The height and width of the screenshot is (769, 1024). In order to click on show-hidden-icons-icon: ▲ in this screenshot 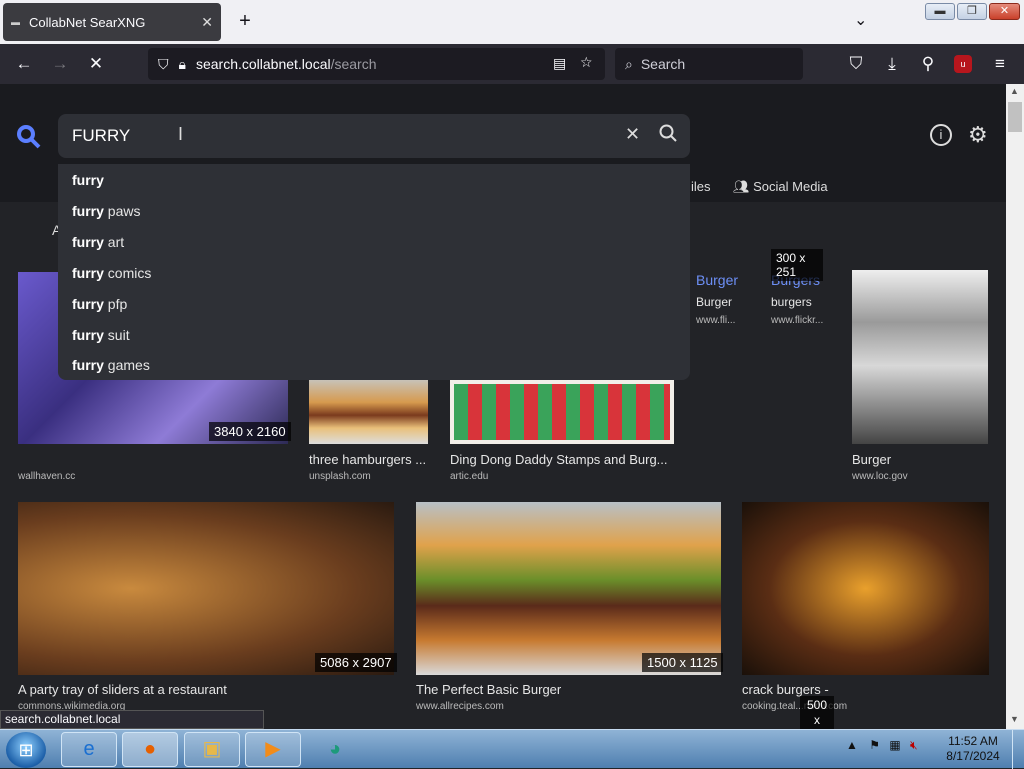, I will do `click(852, 745)`.